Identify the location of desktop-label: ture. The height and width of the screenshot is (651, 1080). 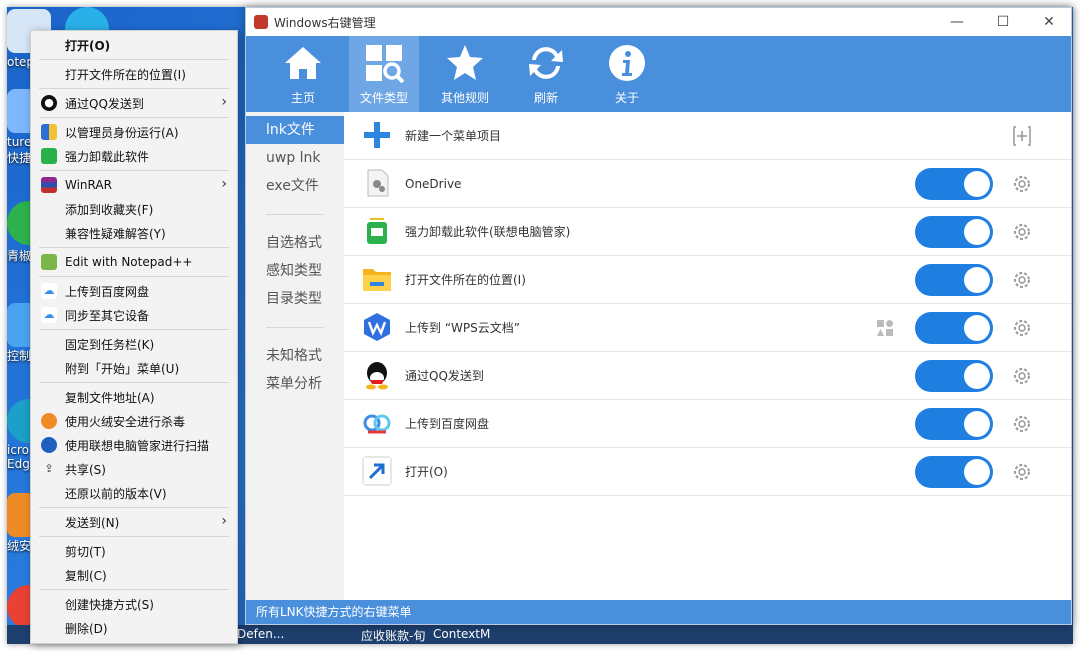
(19, 142).